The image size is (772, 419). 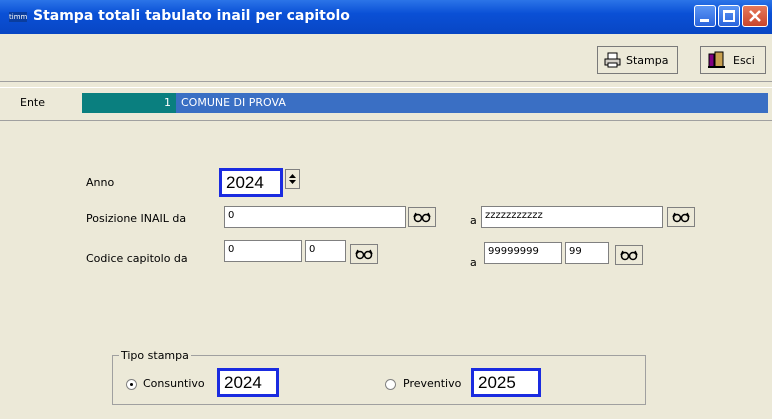 What do you see at coordinates (312, 249) in the screenshot?
I see `codice-da-2-value: 0` at bounding box center [312, 249].